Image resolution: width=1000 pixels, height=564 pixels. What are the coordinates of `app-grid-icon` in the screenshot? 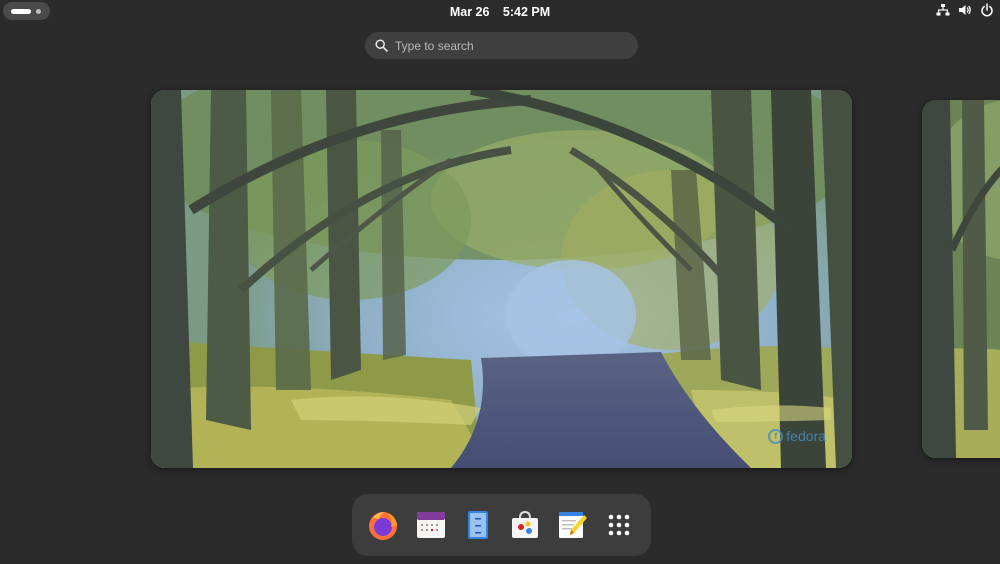 It's located at (619, 525).